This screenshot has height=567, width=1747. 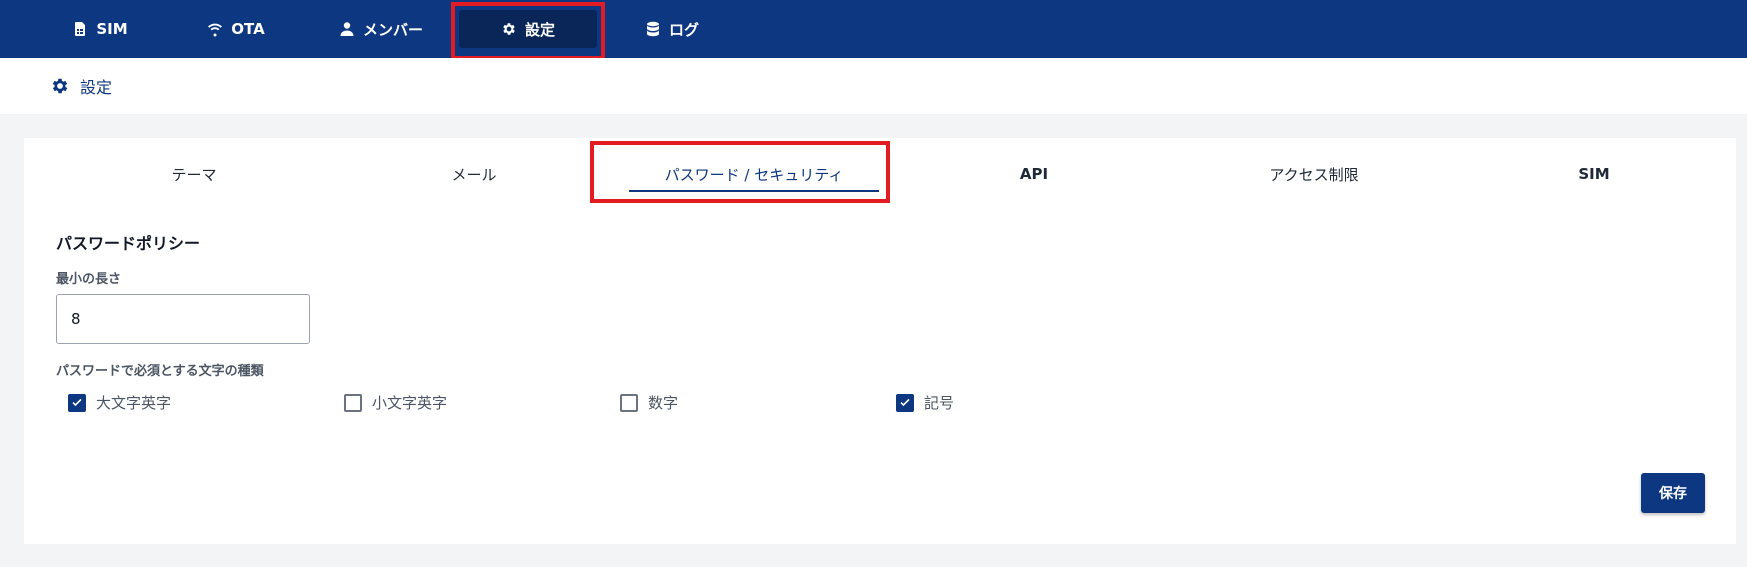 What do you see at coordinates (539, 29) in the screenshot?
I see `nav-item-label: 設定` at bounding box center [539, 29].